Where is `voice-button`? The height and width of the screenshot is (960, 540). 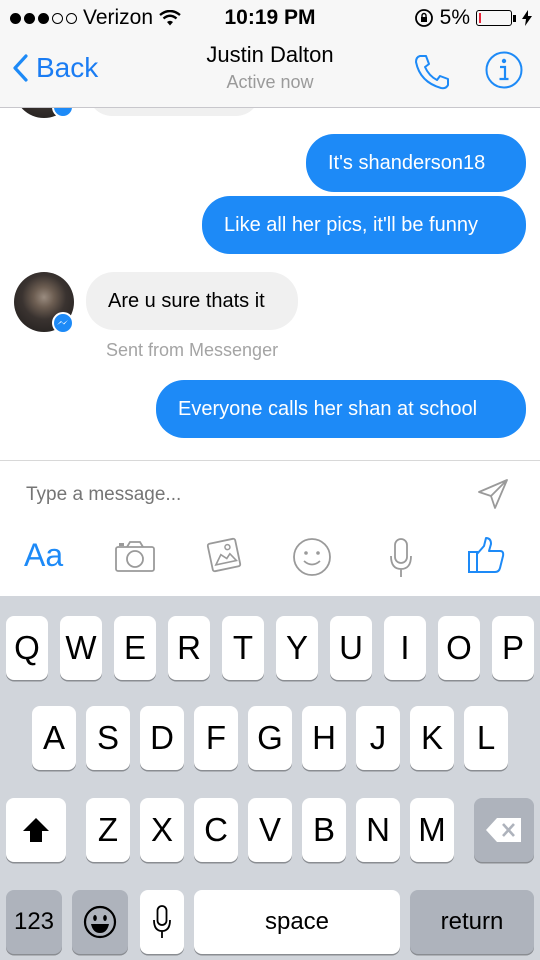 voice-button is located at coordinates (401, 560).